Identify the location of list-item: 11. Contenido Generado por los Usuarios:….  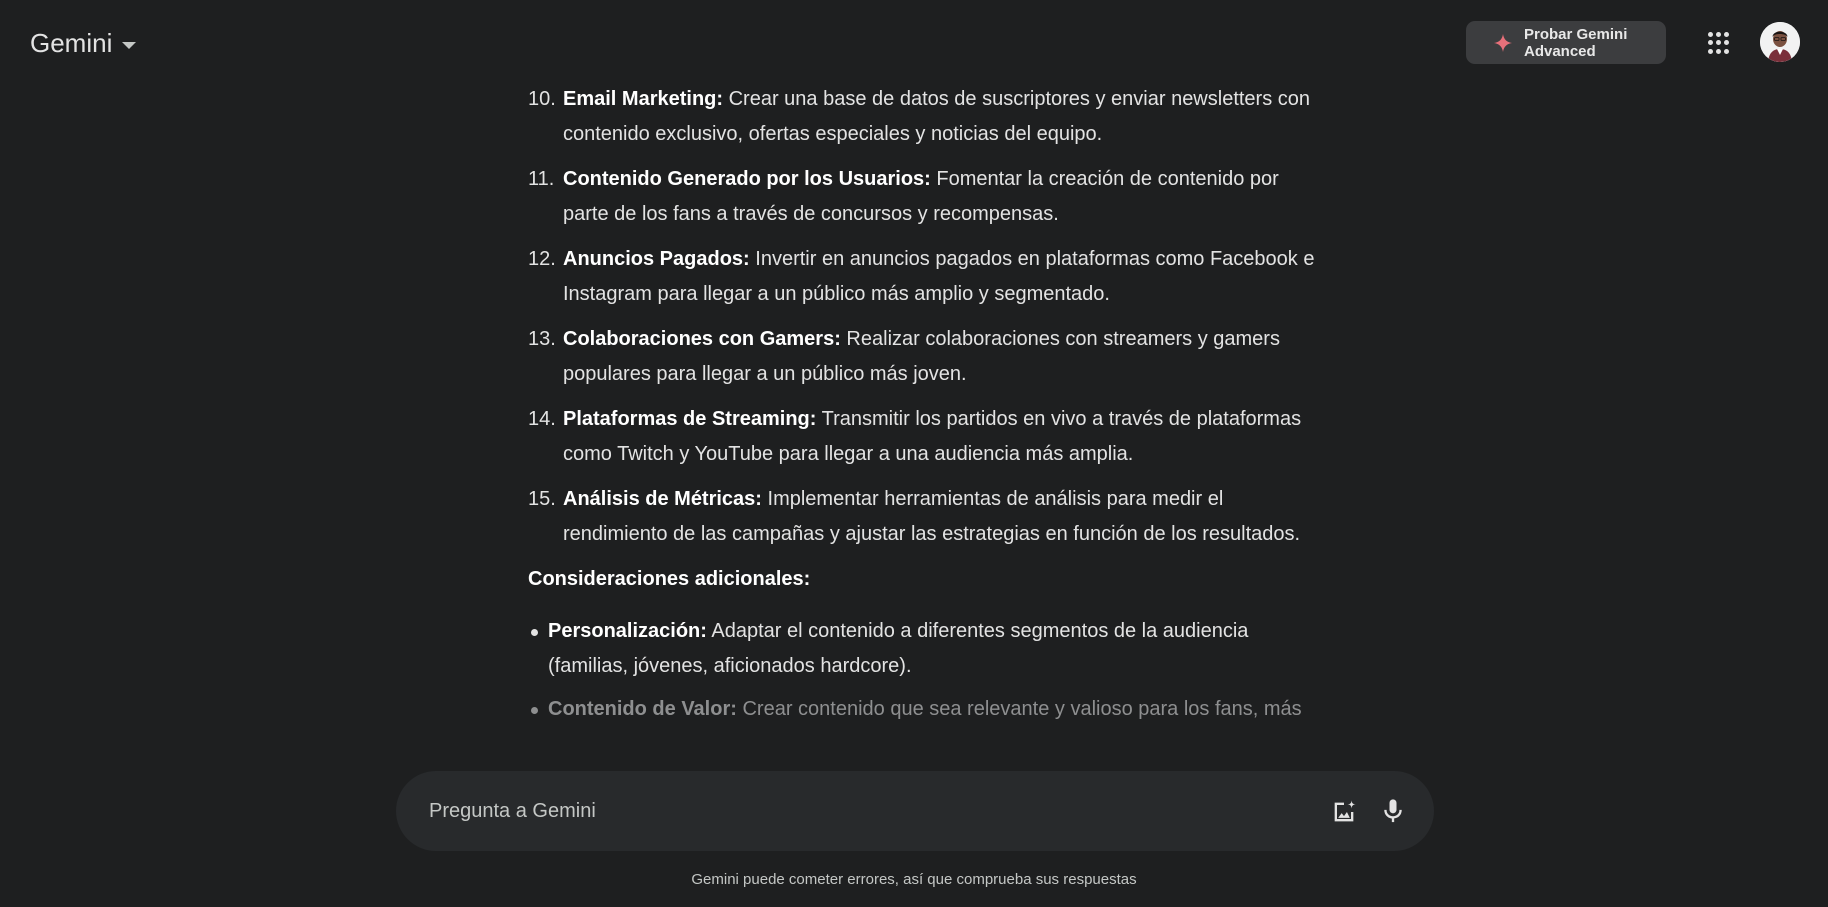
(923, 197).